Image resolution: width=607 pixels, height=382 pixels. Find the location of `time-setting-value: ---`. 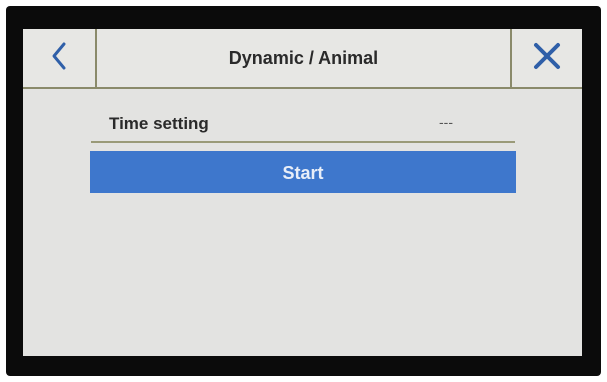

time-setting-value: --- is located at coordinates (446, 122).